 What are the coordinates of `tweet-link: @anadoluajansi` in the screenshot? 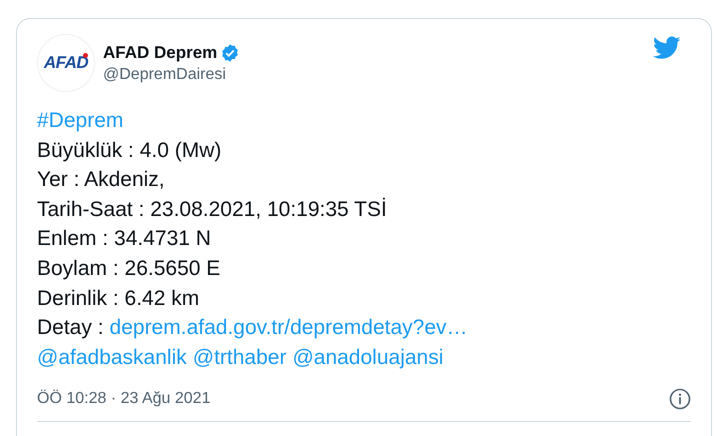 It's located at (368, 357).